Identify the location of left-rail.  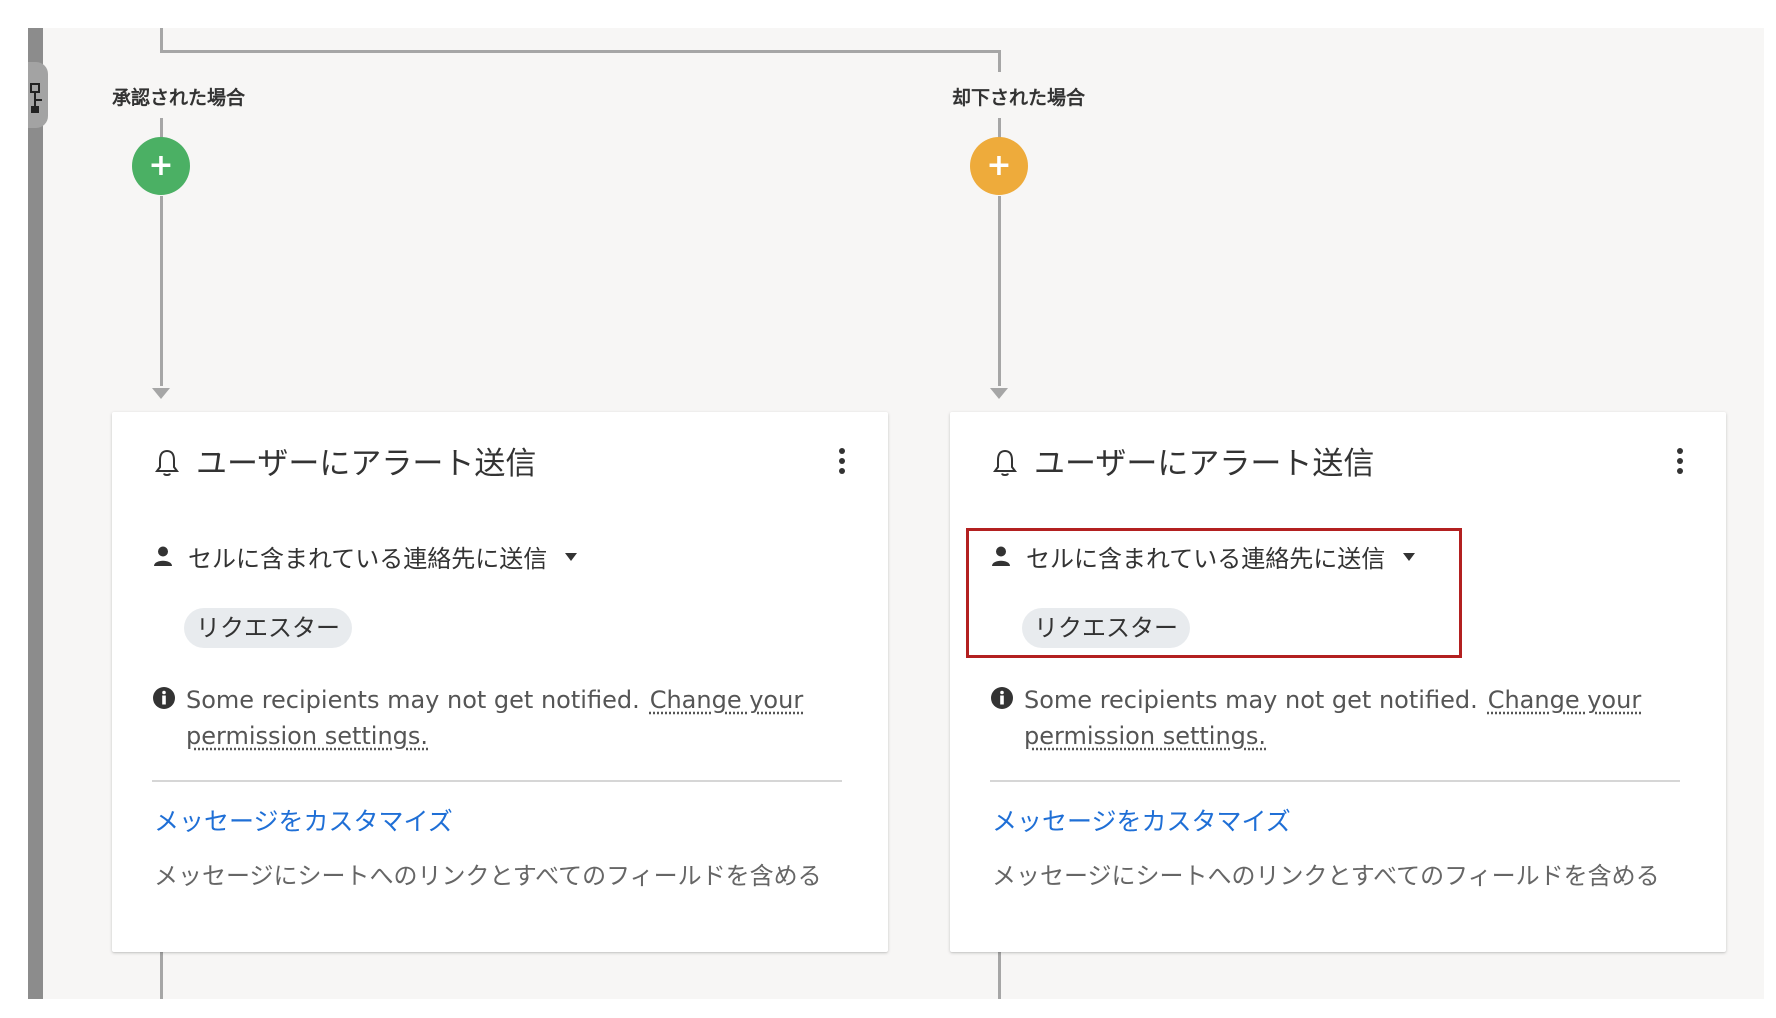
(35, 513).